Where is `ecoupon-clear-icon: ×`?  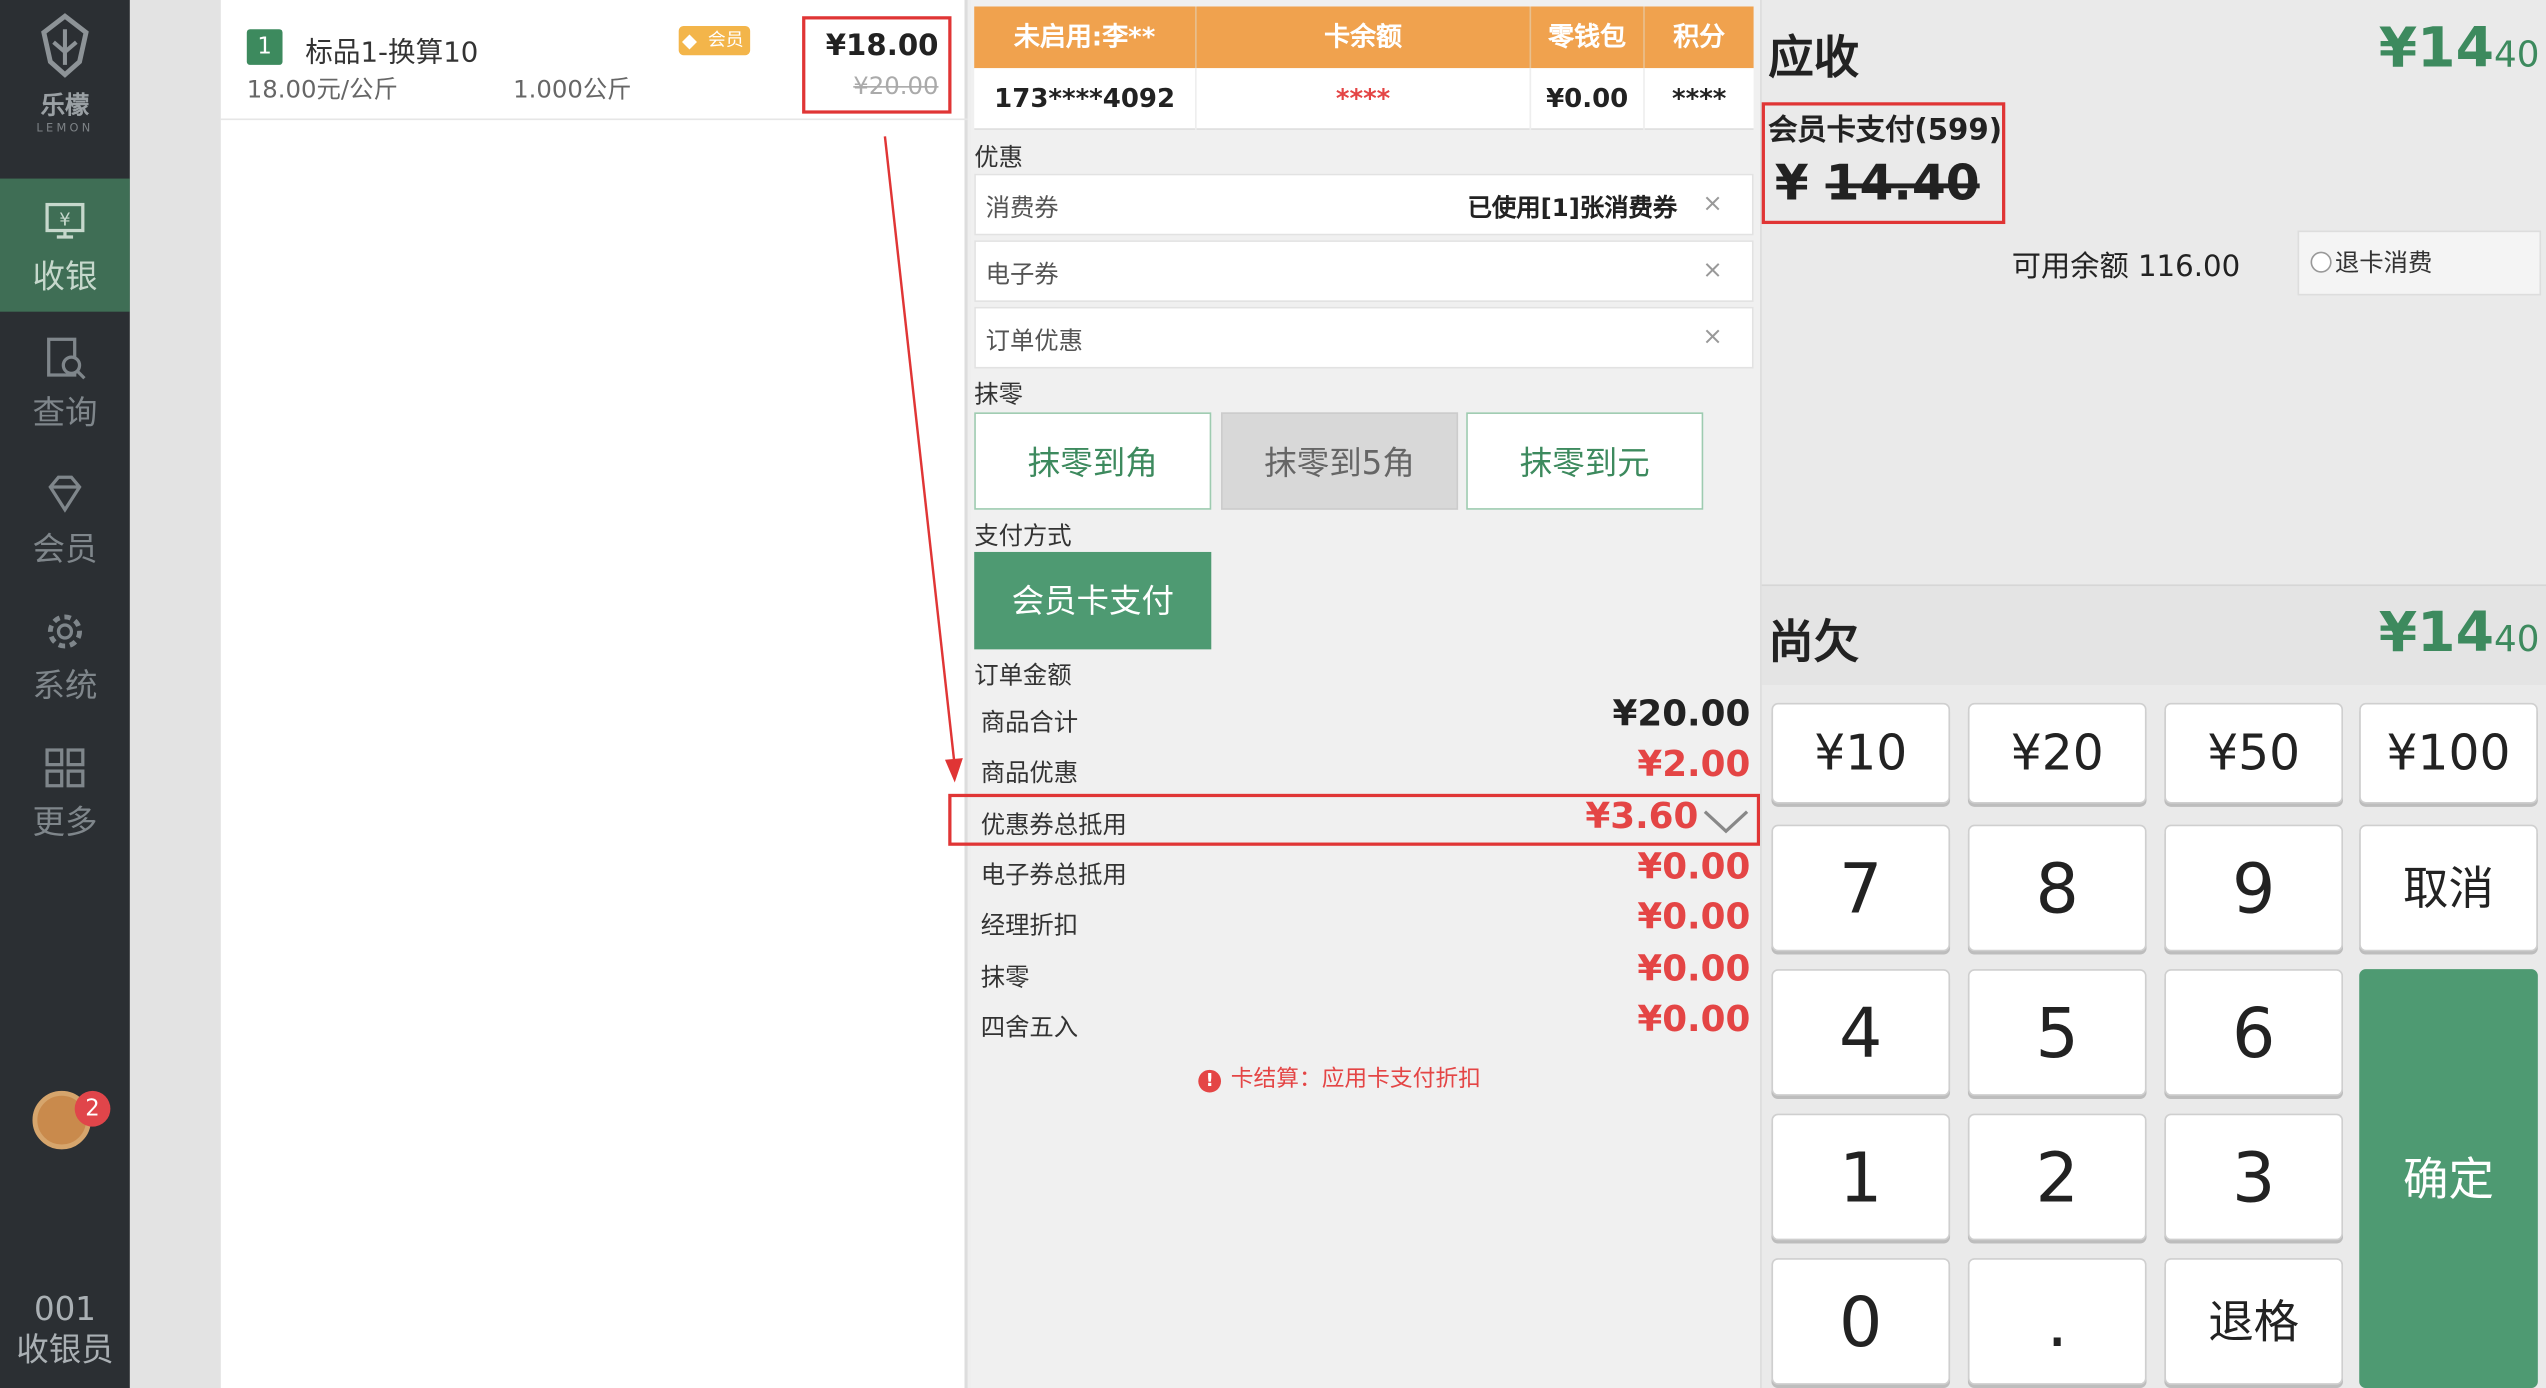 ecoupon-clear-icon: × is located at coordinates (1712, 269).